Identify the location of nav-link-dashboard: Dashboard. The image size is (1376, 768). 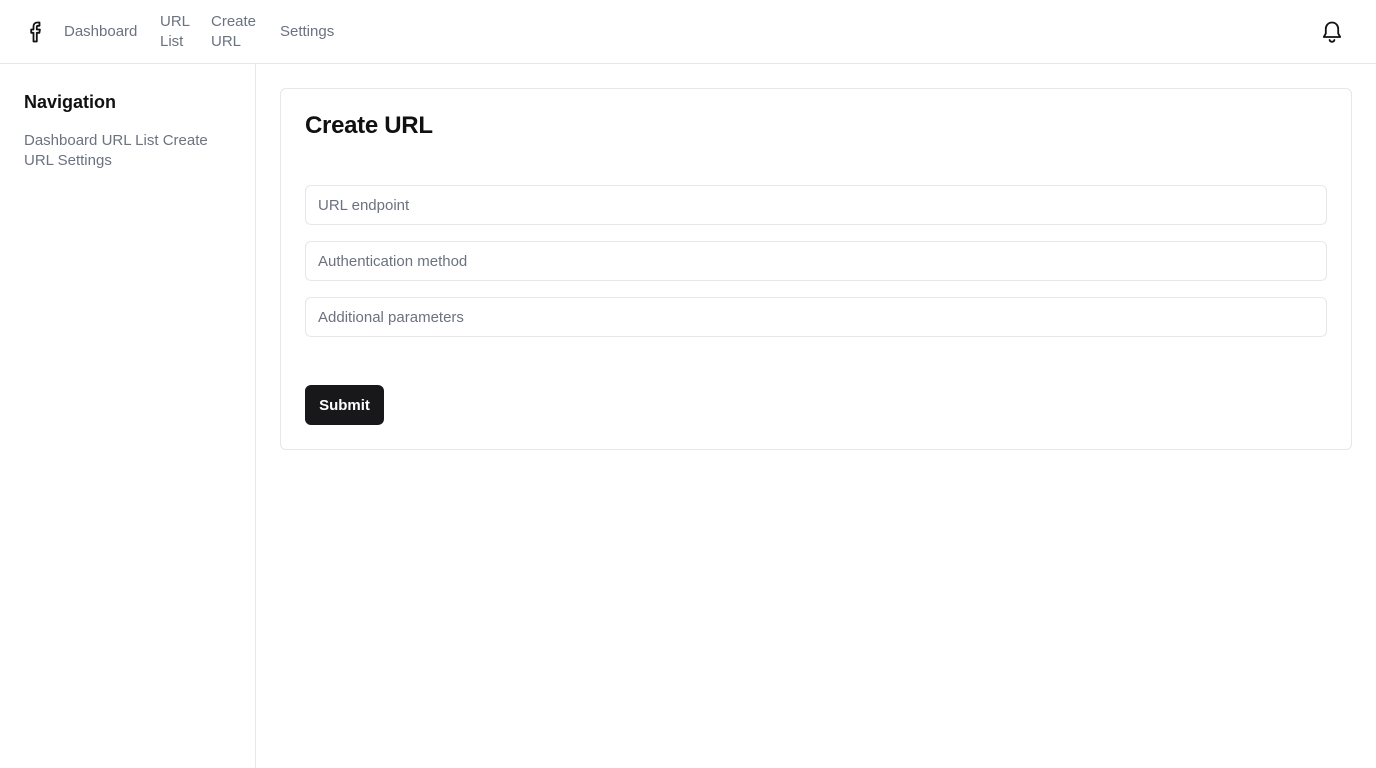
(100, 32).